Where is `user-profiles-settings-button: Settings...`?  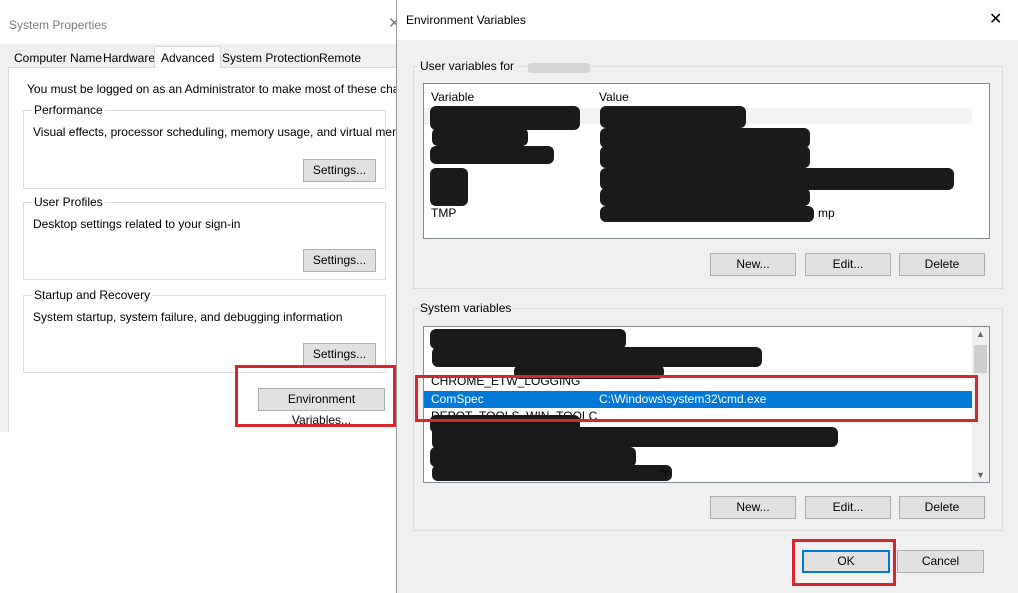 user-profiles-settings-button: Settings... is located at coordinates (339, 260).